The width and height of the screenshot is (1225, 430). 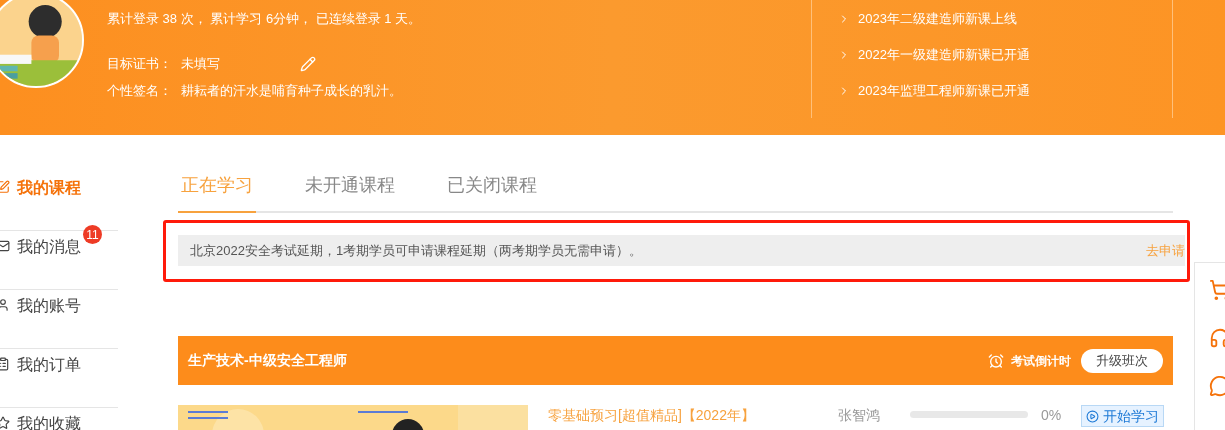 What do you see at coordinates (140, 91) in the screenshot?
I see `field-label: 个性签名：` at bounding box center [140, 91].